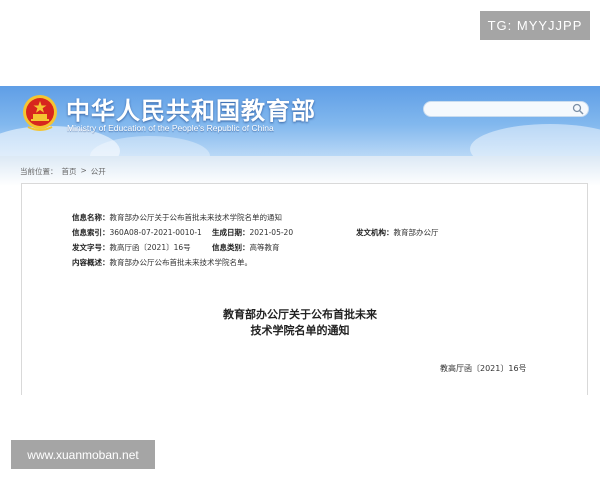  I want to click on meta-name-value: 教育部办公厅关于公布首批未来技术学院名单的通知, so click(196, 217).